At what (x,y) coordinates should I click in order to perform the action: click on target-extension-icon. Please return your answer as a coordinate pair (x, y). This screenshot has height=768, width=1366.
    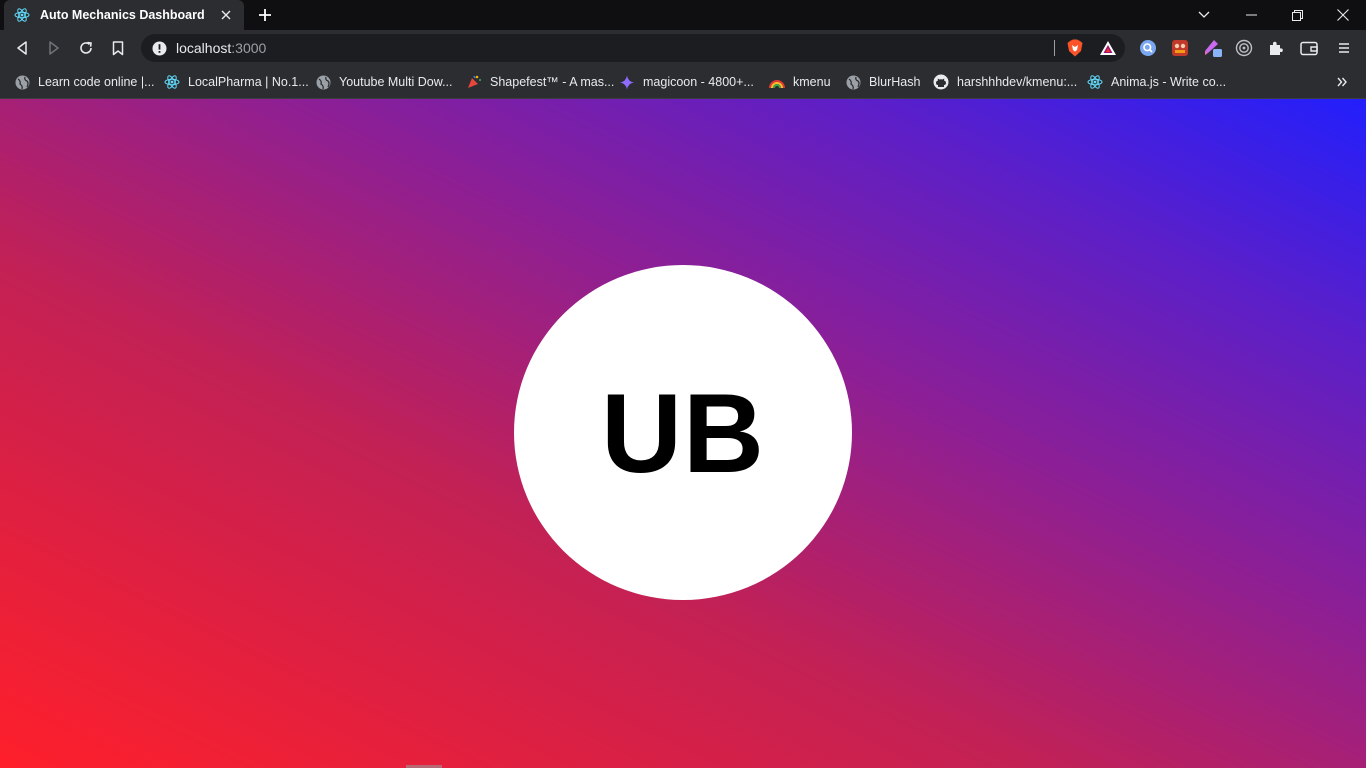
    Looking at the image, I should click on (1244, 48).